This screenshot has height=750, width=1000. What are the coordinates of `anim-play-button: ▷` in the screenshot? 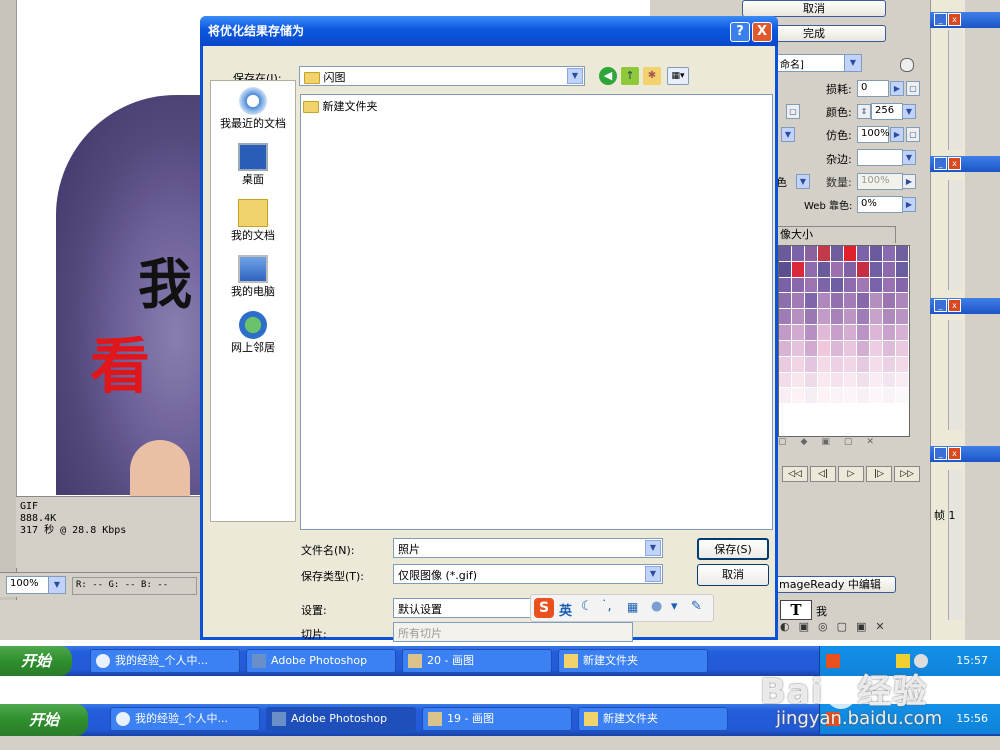 It's located at (851, 474).